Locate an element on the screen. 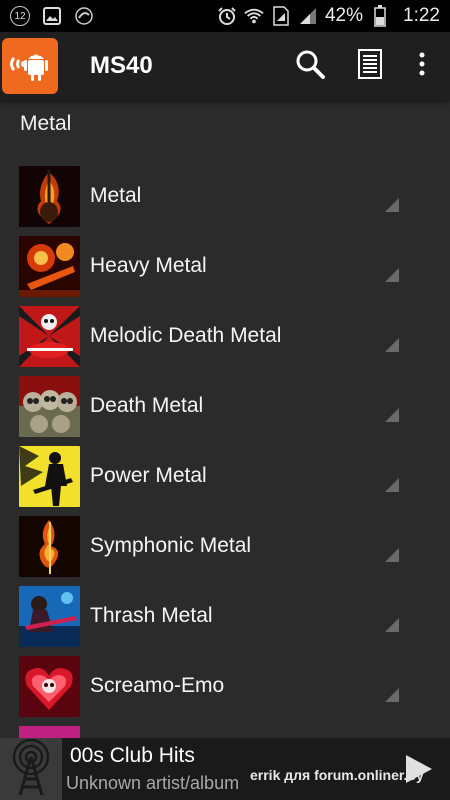  skulls-pile-thumbnail is located at coordinates (49, 406).